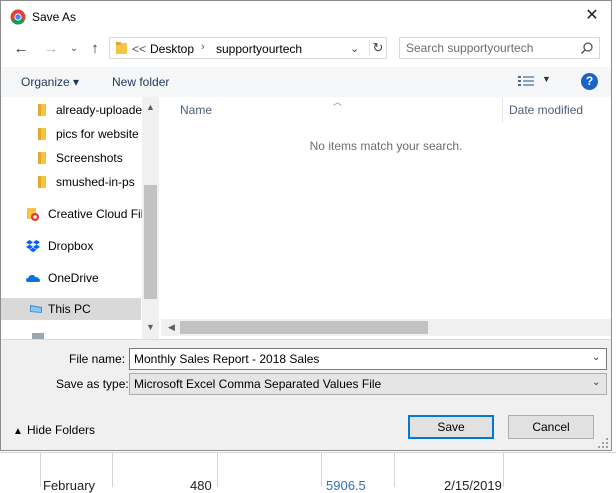  What do you see at coordinates (587, 48) in the screenshot?
I see `search-icon` at bounding box center [587, 48].